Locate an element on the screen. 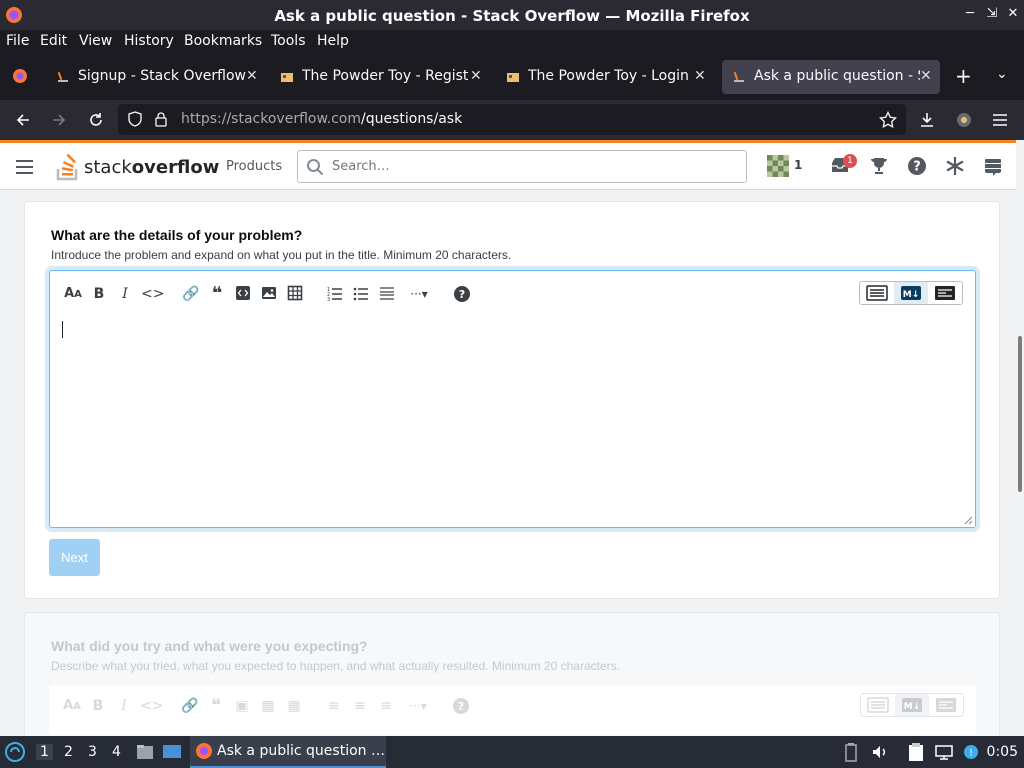 The image size is (1024, 768). rich-text-icon is located at coordinates (877, 293).